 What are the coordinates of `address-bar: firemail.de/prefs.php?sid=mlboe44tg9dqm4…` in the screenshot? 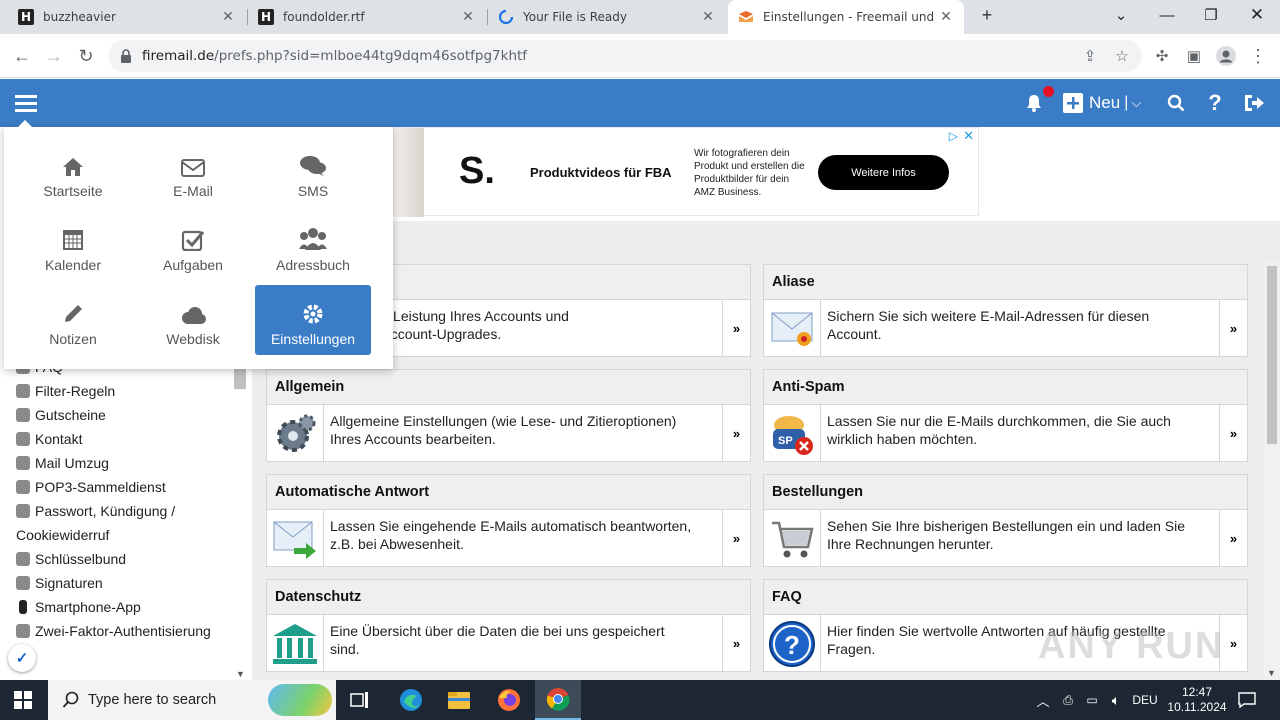 It's located at (625, 56).